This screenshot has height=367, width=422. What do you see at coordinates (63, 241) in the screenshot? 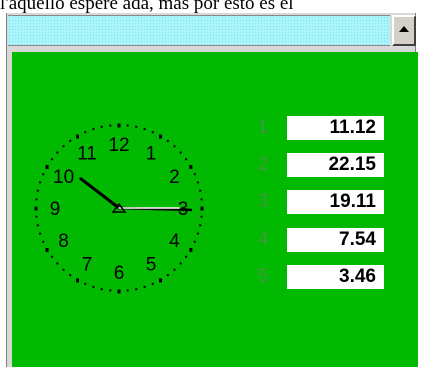
I see `clock-numeral: 8` at bounding box center [63, 241].